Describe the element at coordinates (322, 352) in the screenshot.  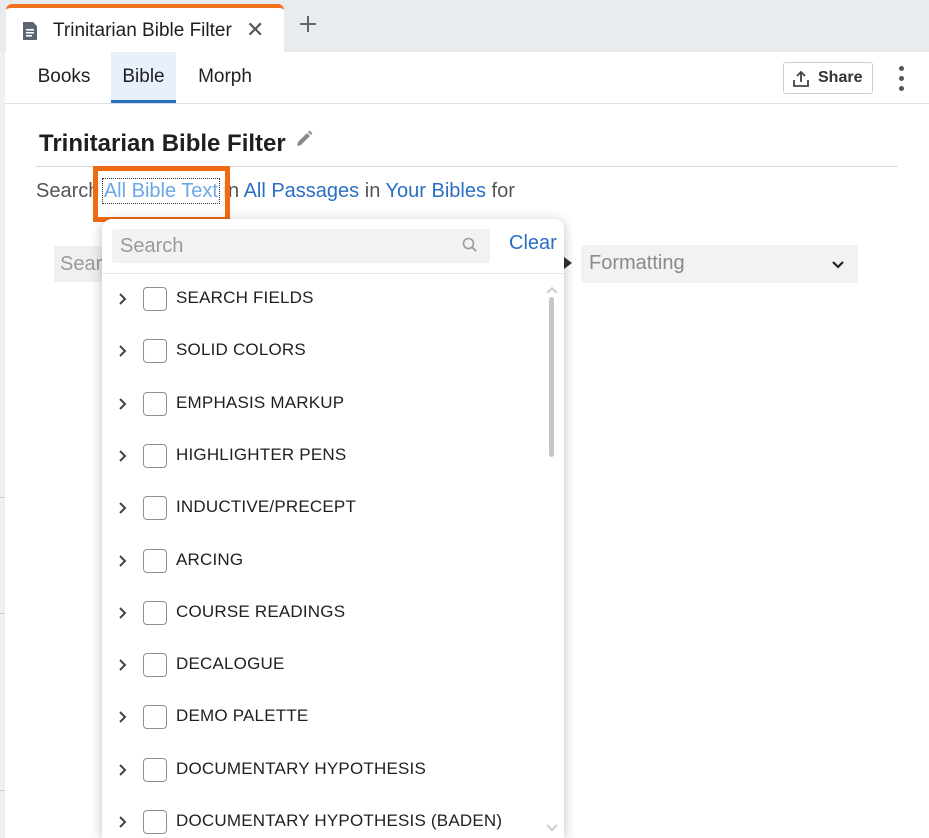
I see `list-item: SOLID COLORS` at that location.